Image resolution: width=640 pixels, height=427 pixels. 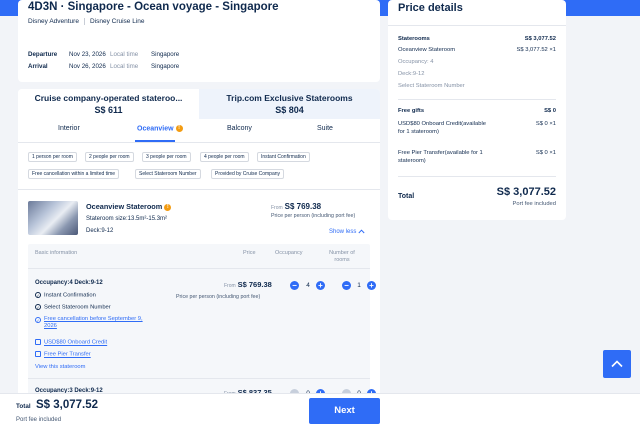 What do you see at coordinates (60, 367) in the screenshot?
I see `view-stateroom-link: View this stateroom` at bounding box center [60, 367].